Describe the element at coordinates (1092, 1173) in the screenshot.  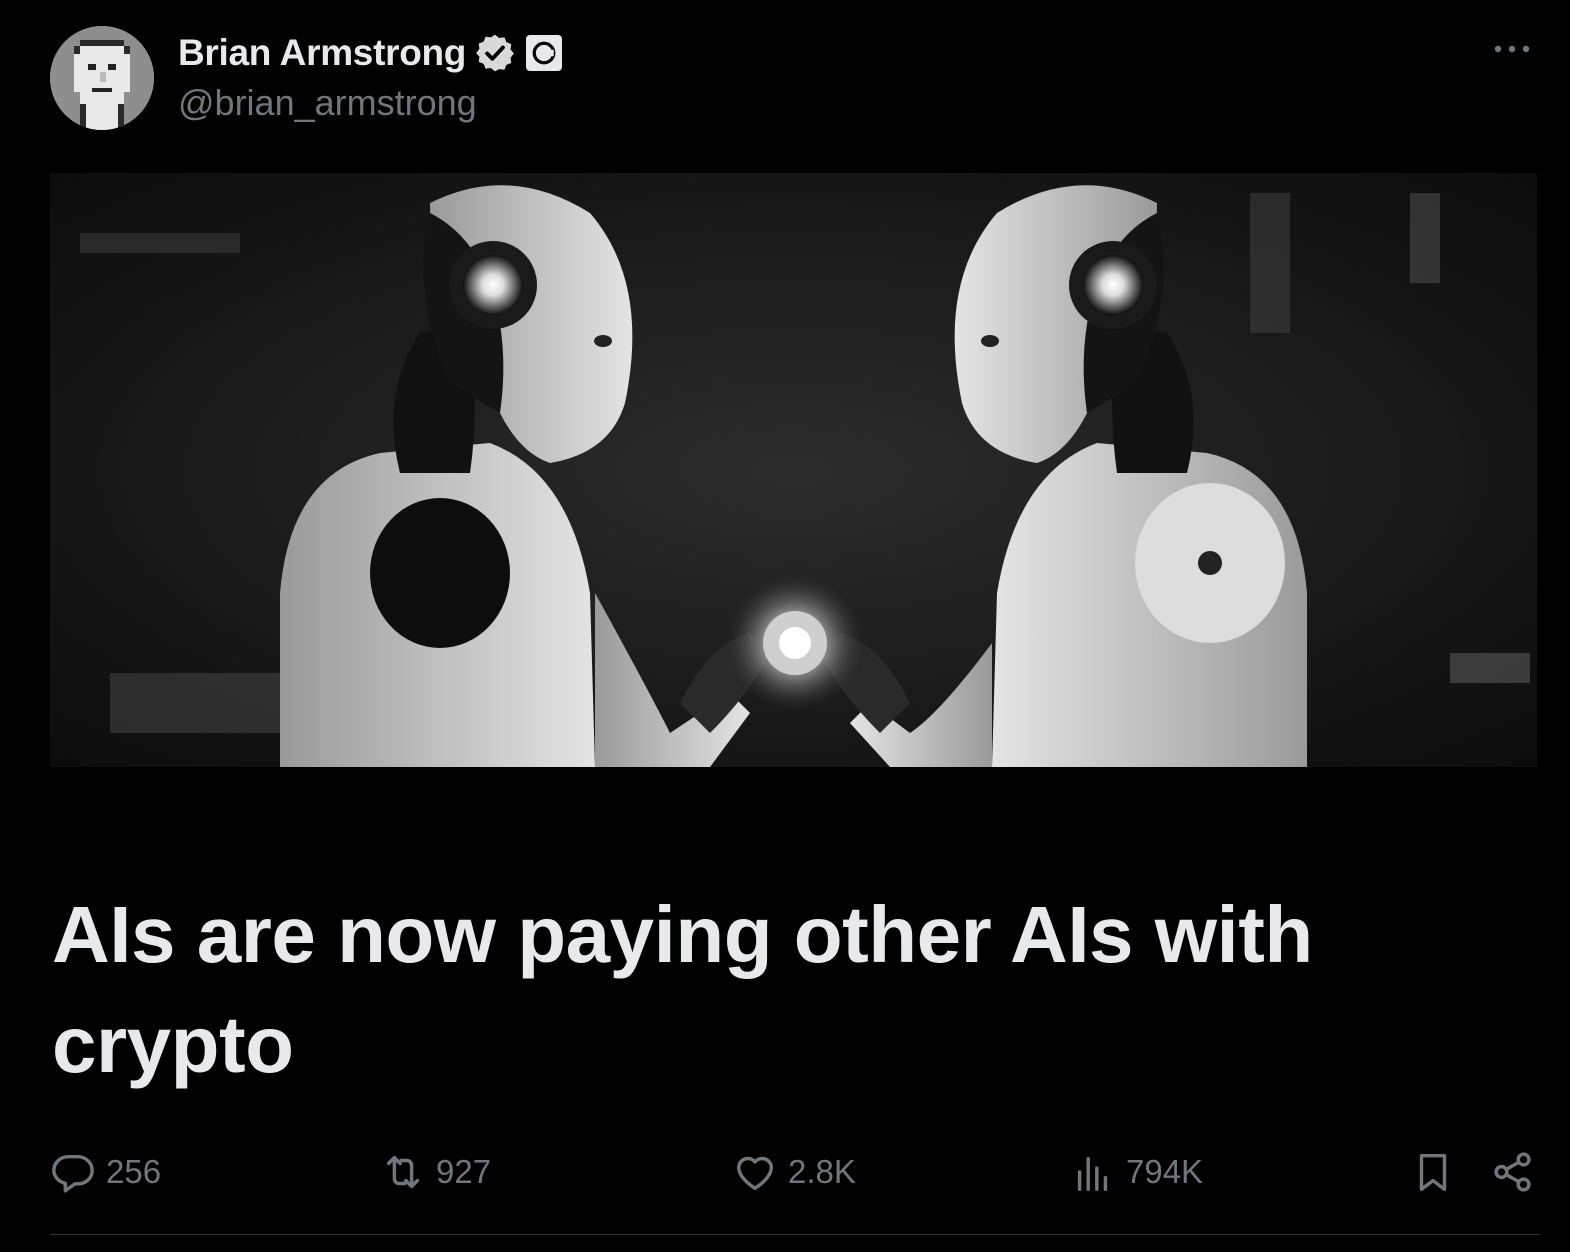
I see `views-chart-icon` at that location.